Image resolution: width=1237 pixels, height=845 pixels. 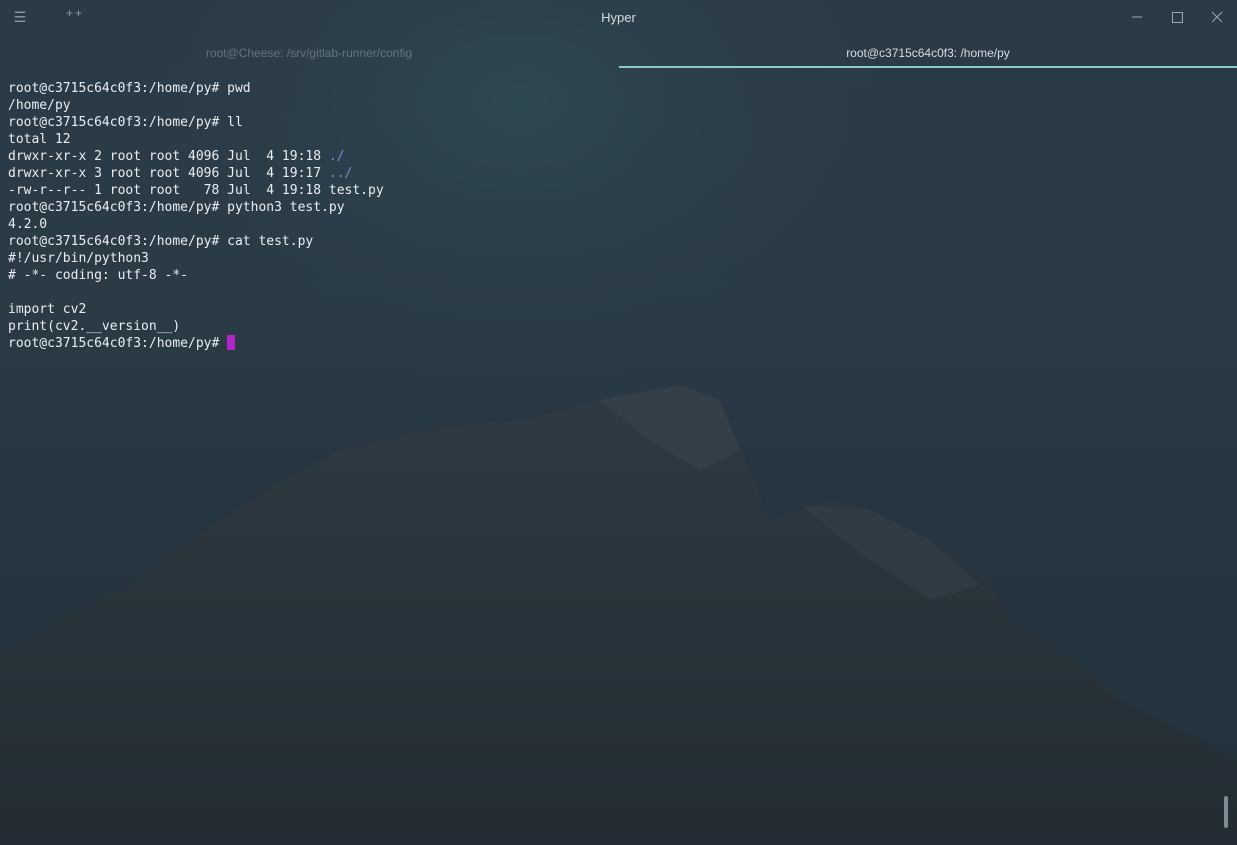 I want to click on terminal-line: root@c3715c64c0f3:/home/py# ll, so click(x=608, y=122).